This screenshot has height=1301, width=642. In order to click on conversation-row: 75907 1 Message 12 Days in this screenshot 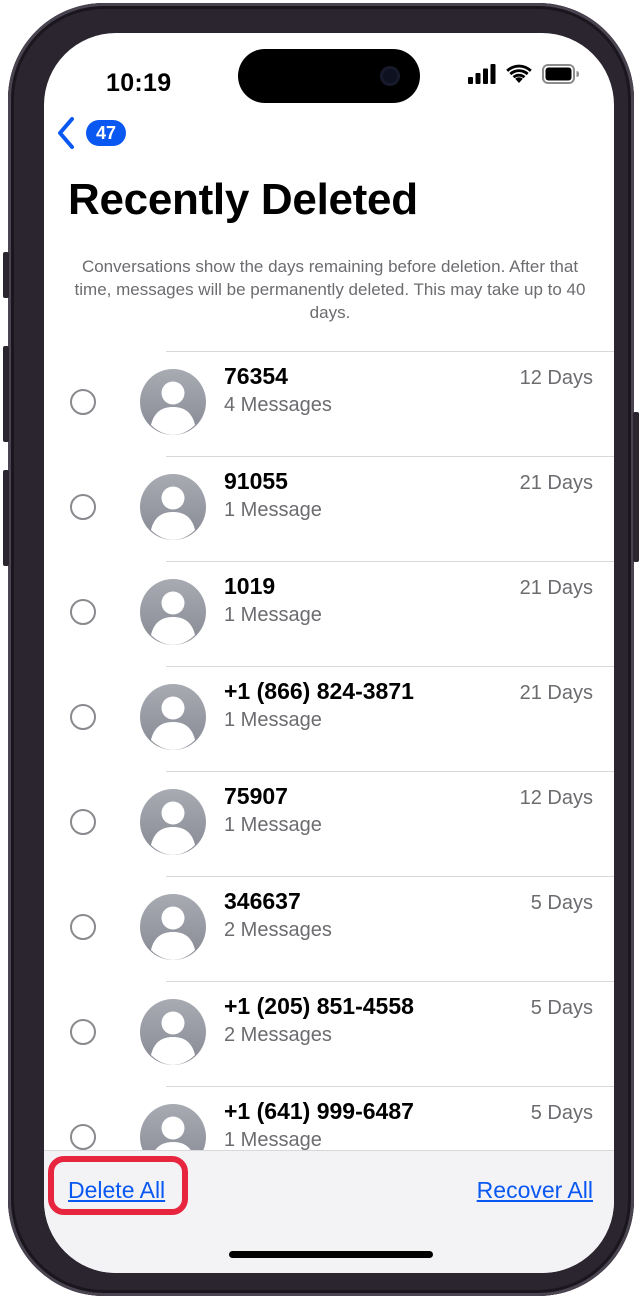, I will do `click(329, 823)`.